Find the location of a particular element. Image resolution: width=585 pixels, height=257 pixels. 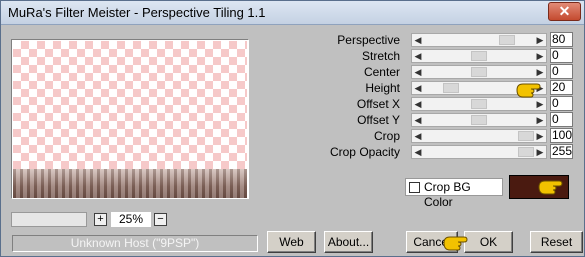

param-label: Center is located at coordinates (381, 72).